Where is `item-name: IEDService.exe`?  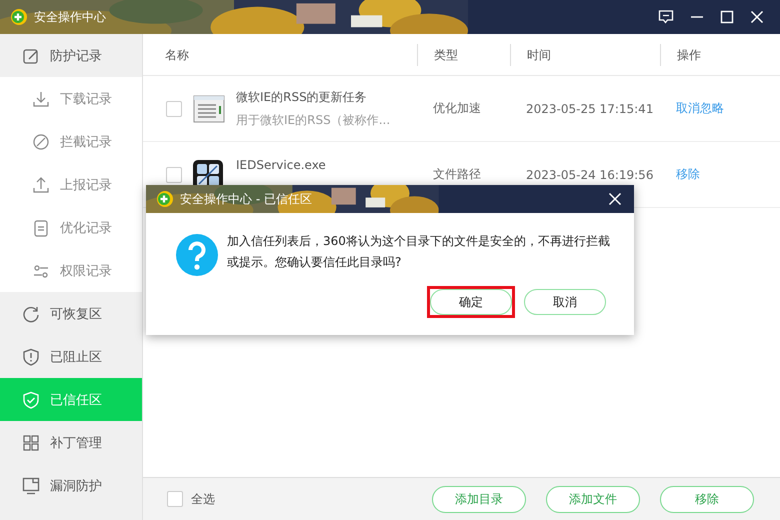 item-name: IEDService.exe is located at coordinates (281, 165).